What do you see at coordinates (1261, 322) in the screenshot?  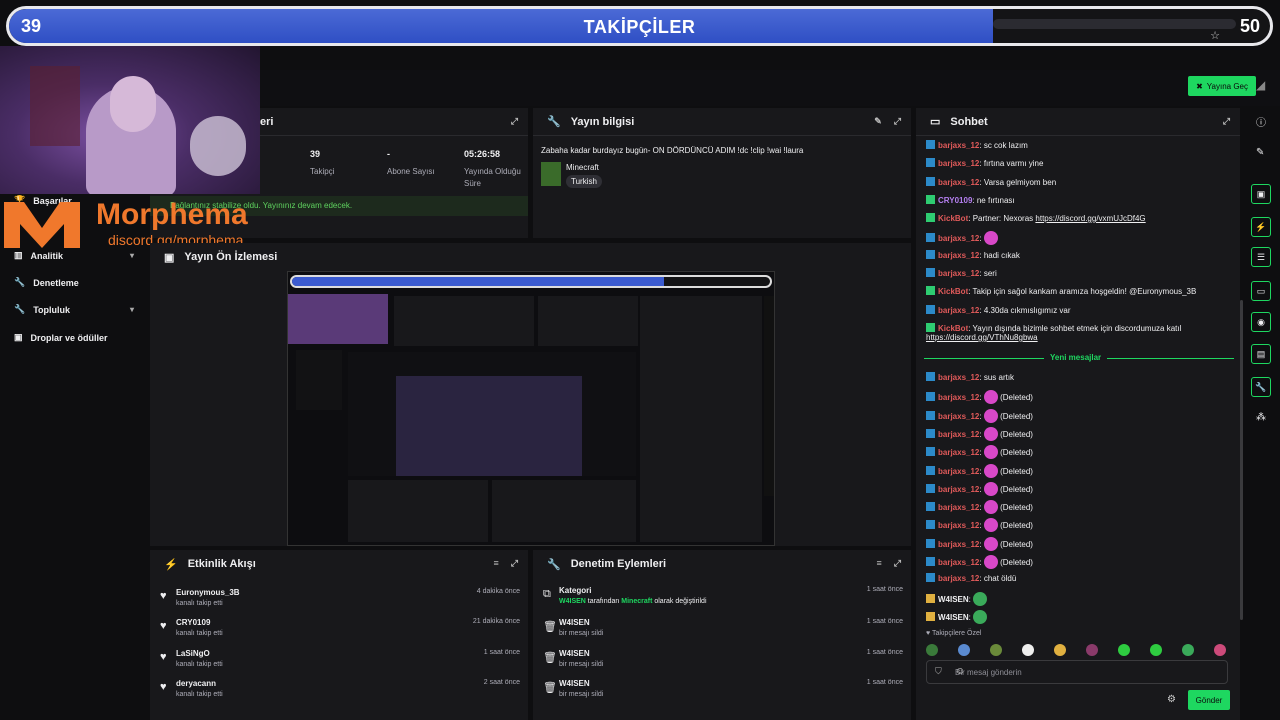 I see `record-icon: ◉` at bounding box center [1261, 322].